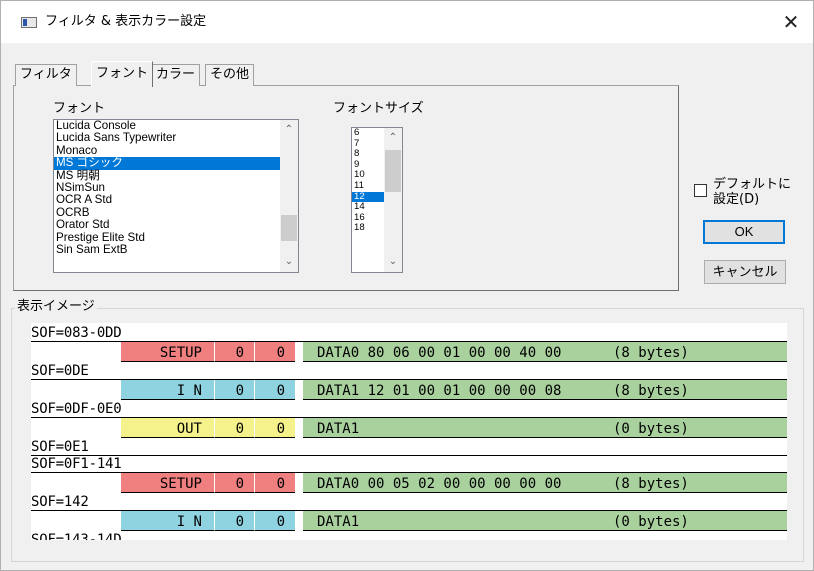 The width and height of the screenshot is (814, 571). Describe the element at coordinates (176, 249) in the screenshot. I see `font-list-item: Sin Sam ExtB` at that location.